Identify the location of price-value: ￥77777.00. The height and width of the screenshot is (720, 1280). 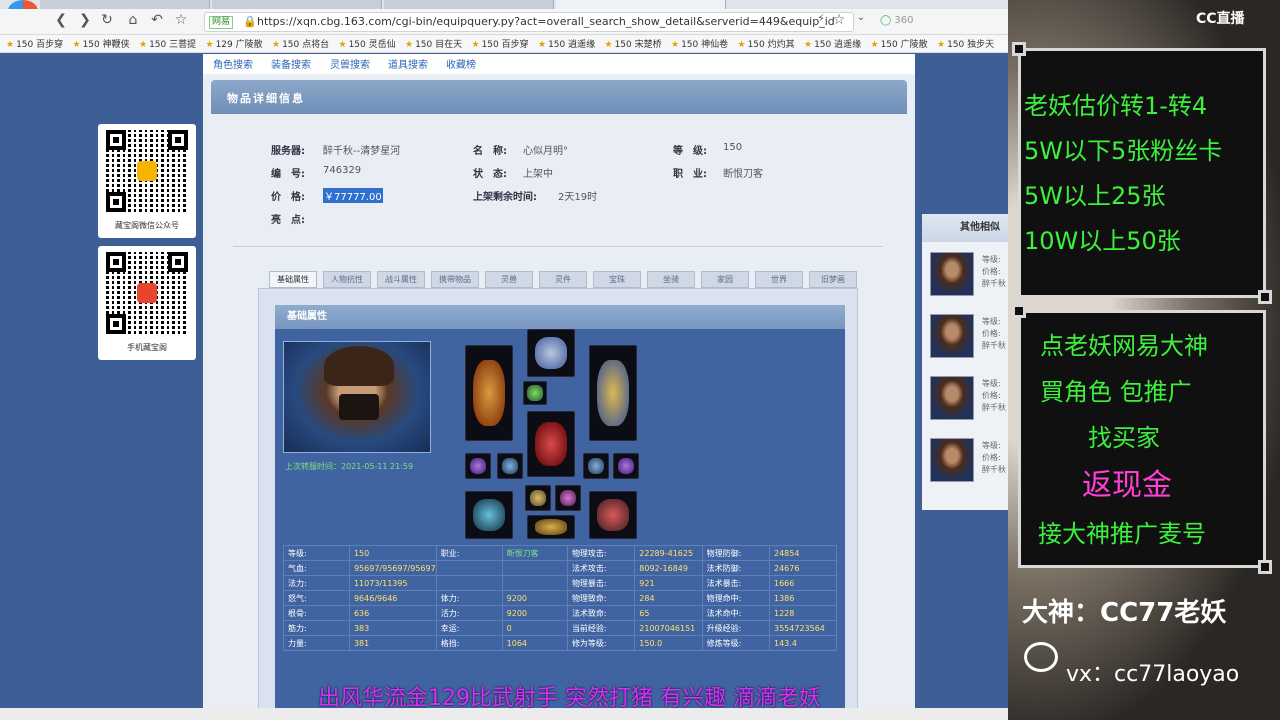
(353, 195).